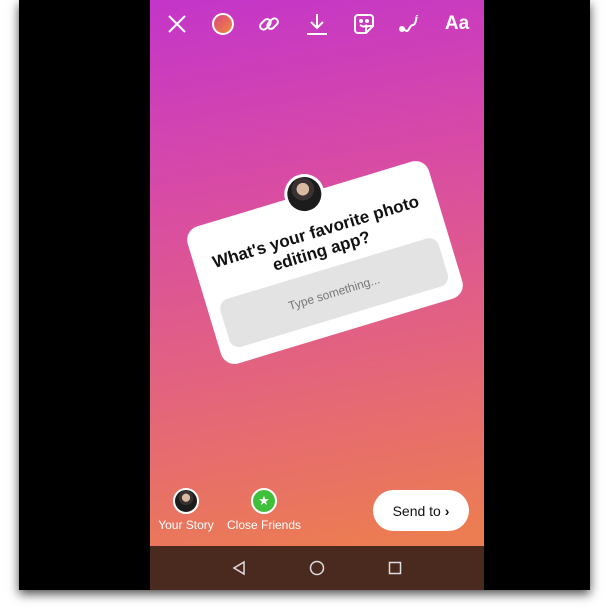  I want to click on download-icon, so click(317, 24).